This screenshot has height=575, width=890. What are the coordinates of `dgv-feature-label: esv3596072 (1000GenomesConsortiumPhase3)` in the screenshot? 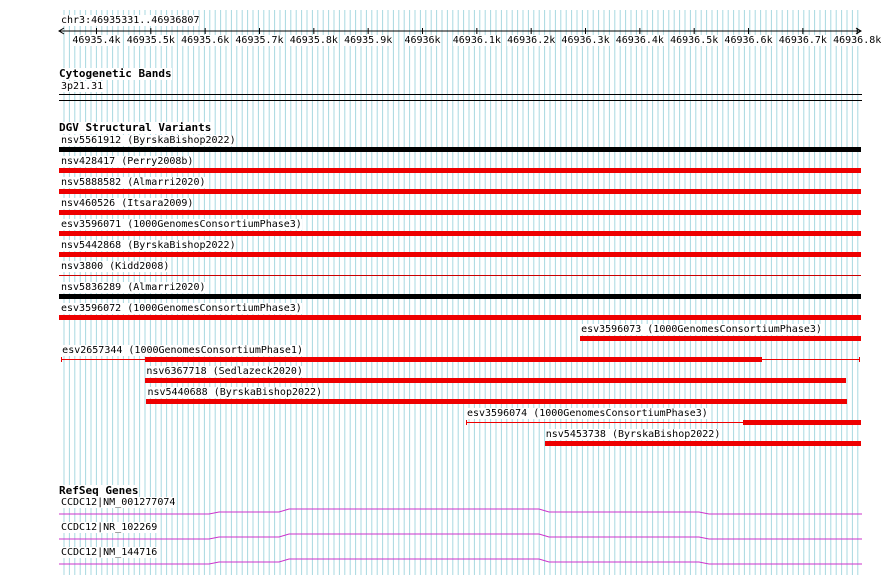 It's located at (181, 308).